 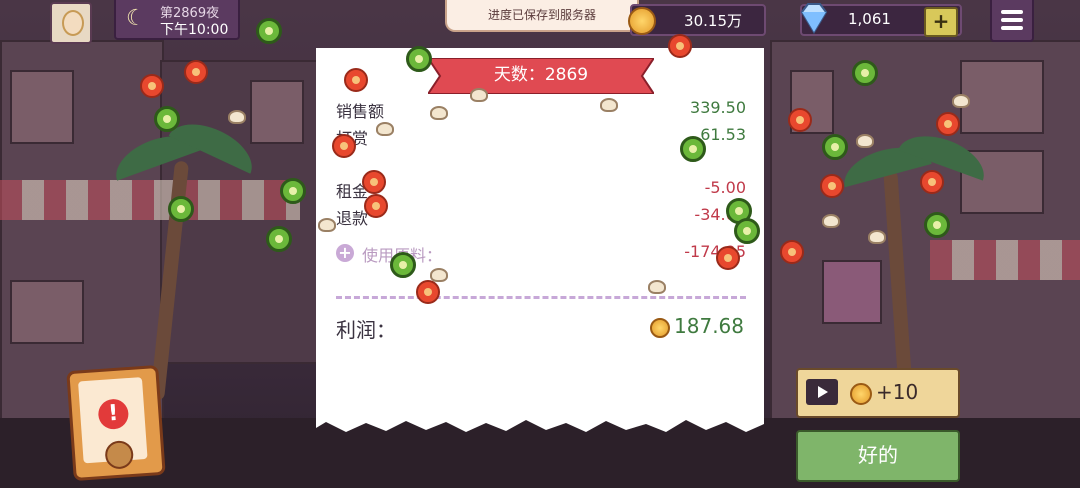 What do you see at coordinates (897, 392) in the screenshot?
I see `ad-reward-amount: +10` at bounding box center [897, 392].